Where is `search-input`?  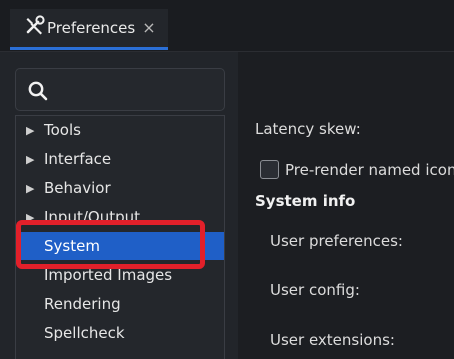
search-input is located at coordinates (120, 89).